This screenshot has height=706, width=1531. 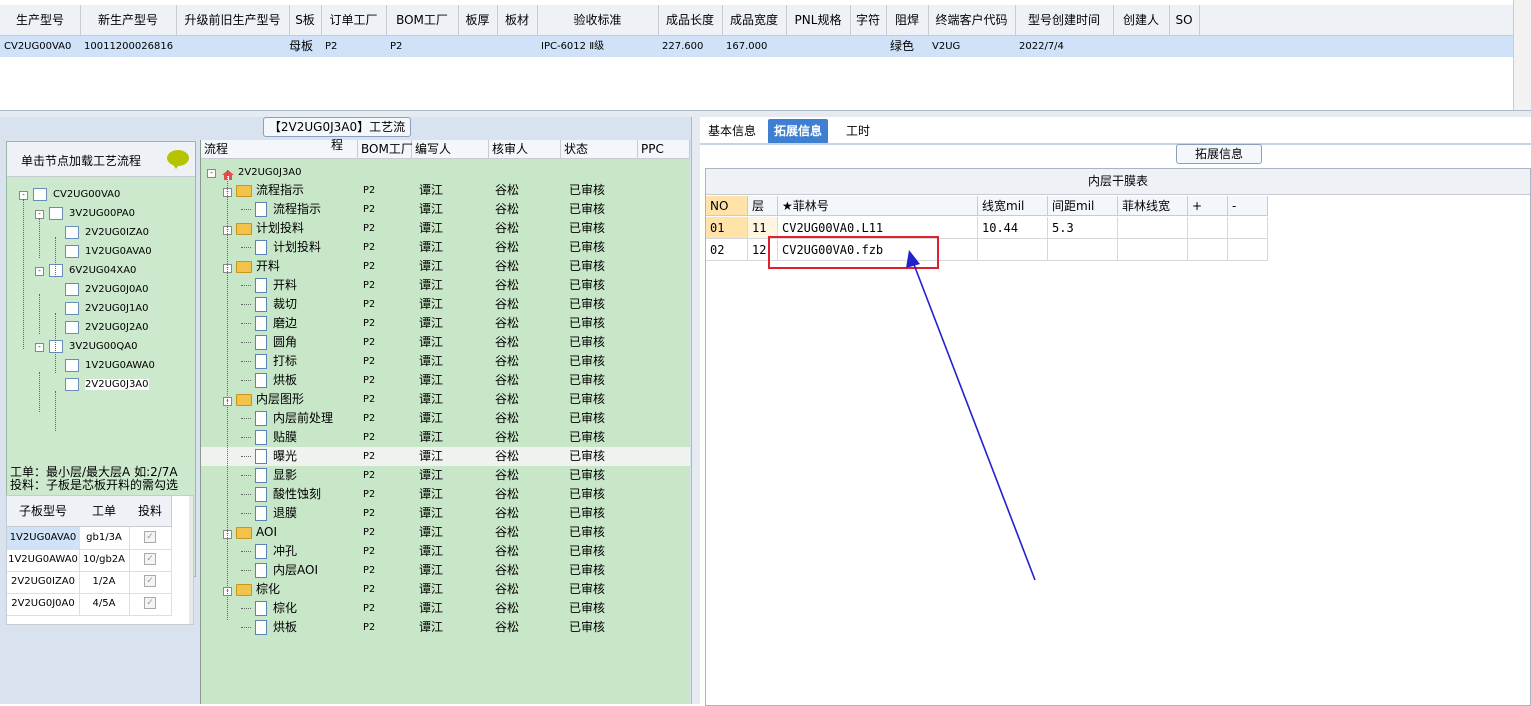 What do you see at coordinates (43, 538) in the screenshot?
I see `sub-grid-model: 1V2UG0AVA0` at bounding box center [43, 538].